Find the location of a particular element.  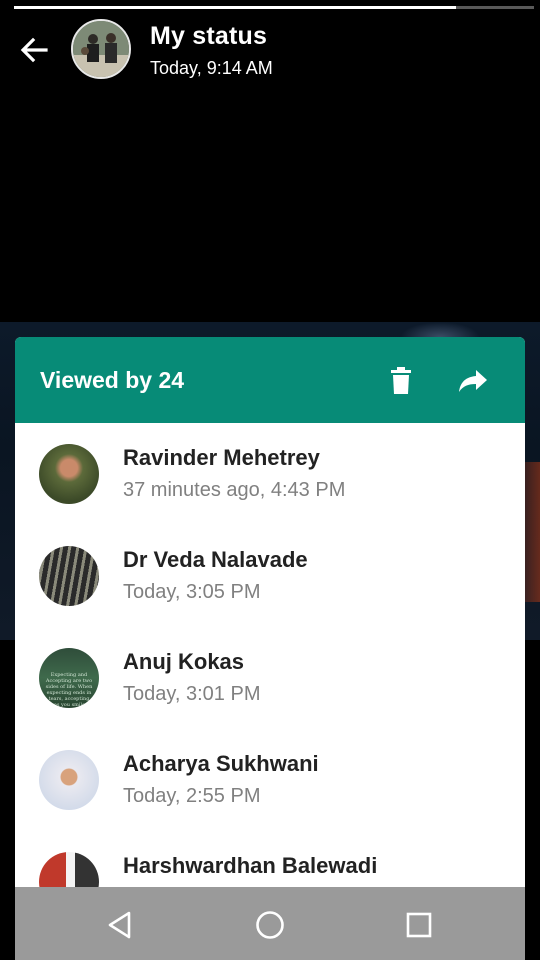

forward-icon is located at coordinates (473, 381).